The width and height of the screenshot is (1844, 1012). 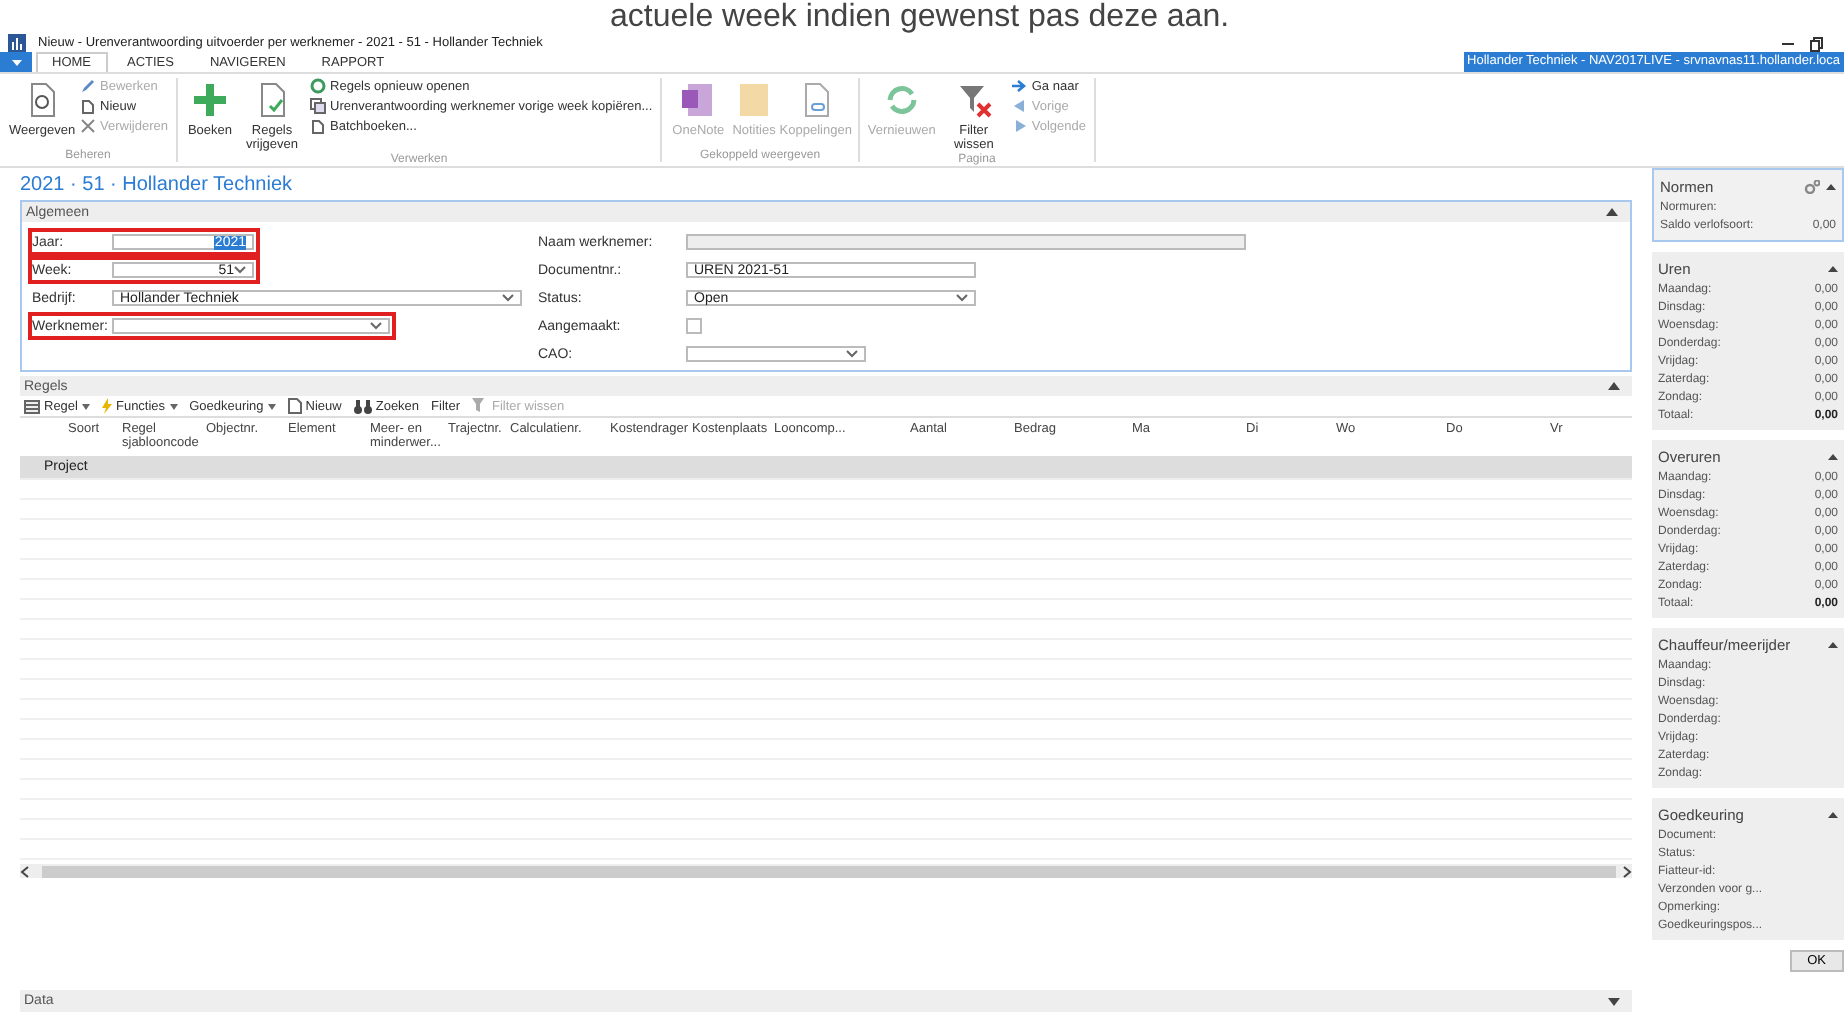 I want to click on pencil-icon, so click(x=88, y=86).